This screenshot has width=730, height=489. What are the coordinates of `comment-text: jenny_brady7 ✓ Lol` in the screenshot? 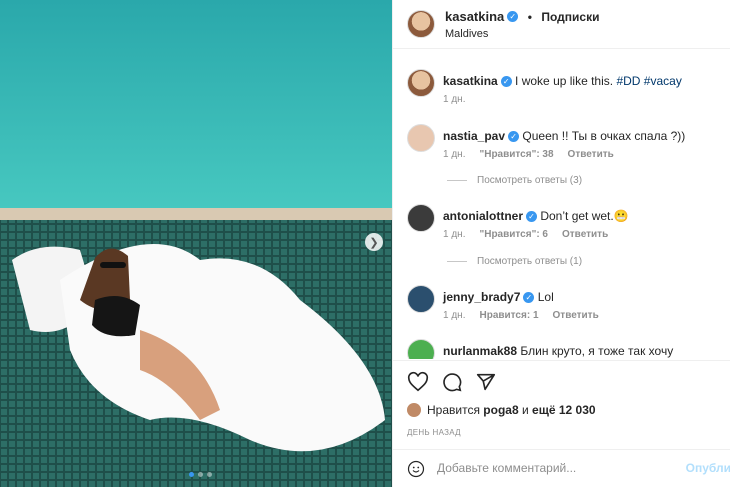 It's located at (498, 297).